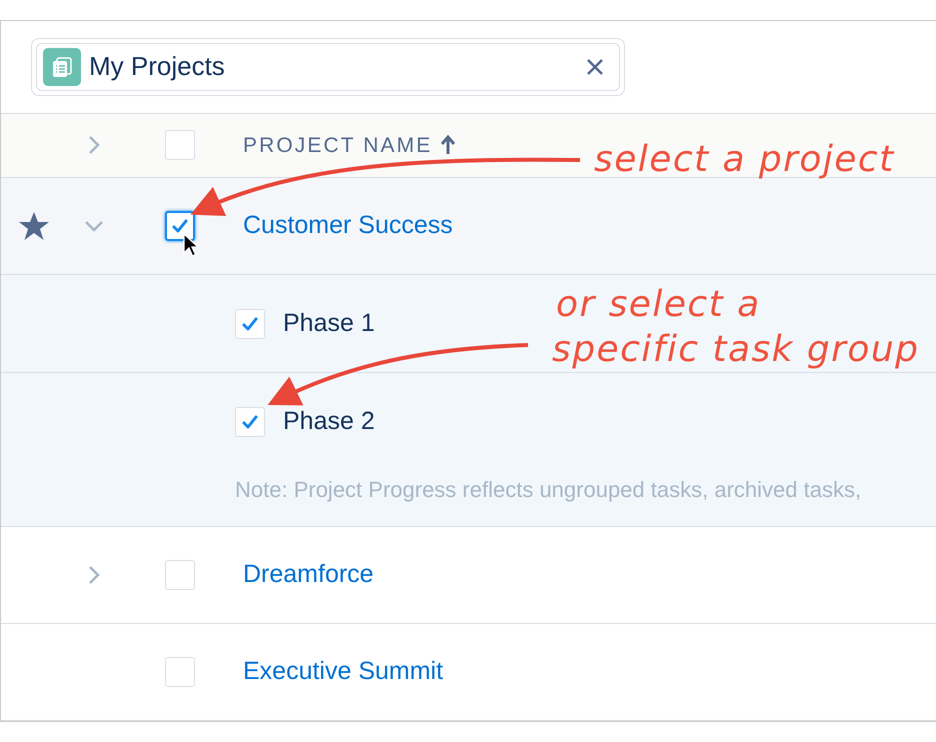 Image resolution: width=936 pixels, height=742 pixels. I want to click on note-text: Note: Project Progress reflects ungrouped tasks, archived tasks,, so click(548, 489).